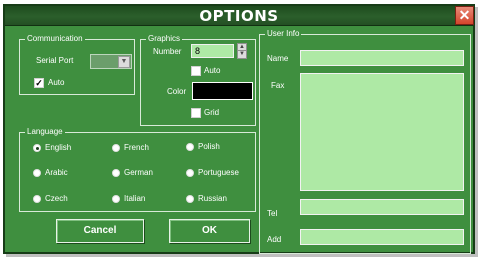  Describe the element at coordinates (212, 198) in the screenshot. I see `option-russian-label: Russian` at that location.